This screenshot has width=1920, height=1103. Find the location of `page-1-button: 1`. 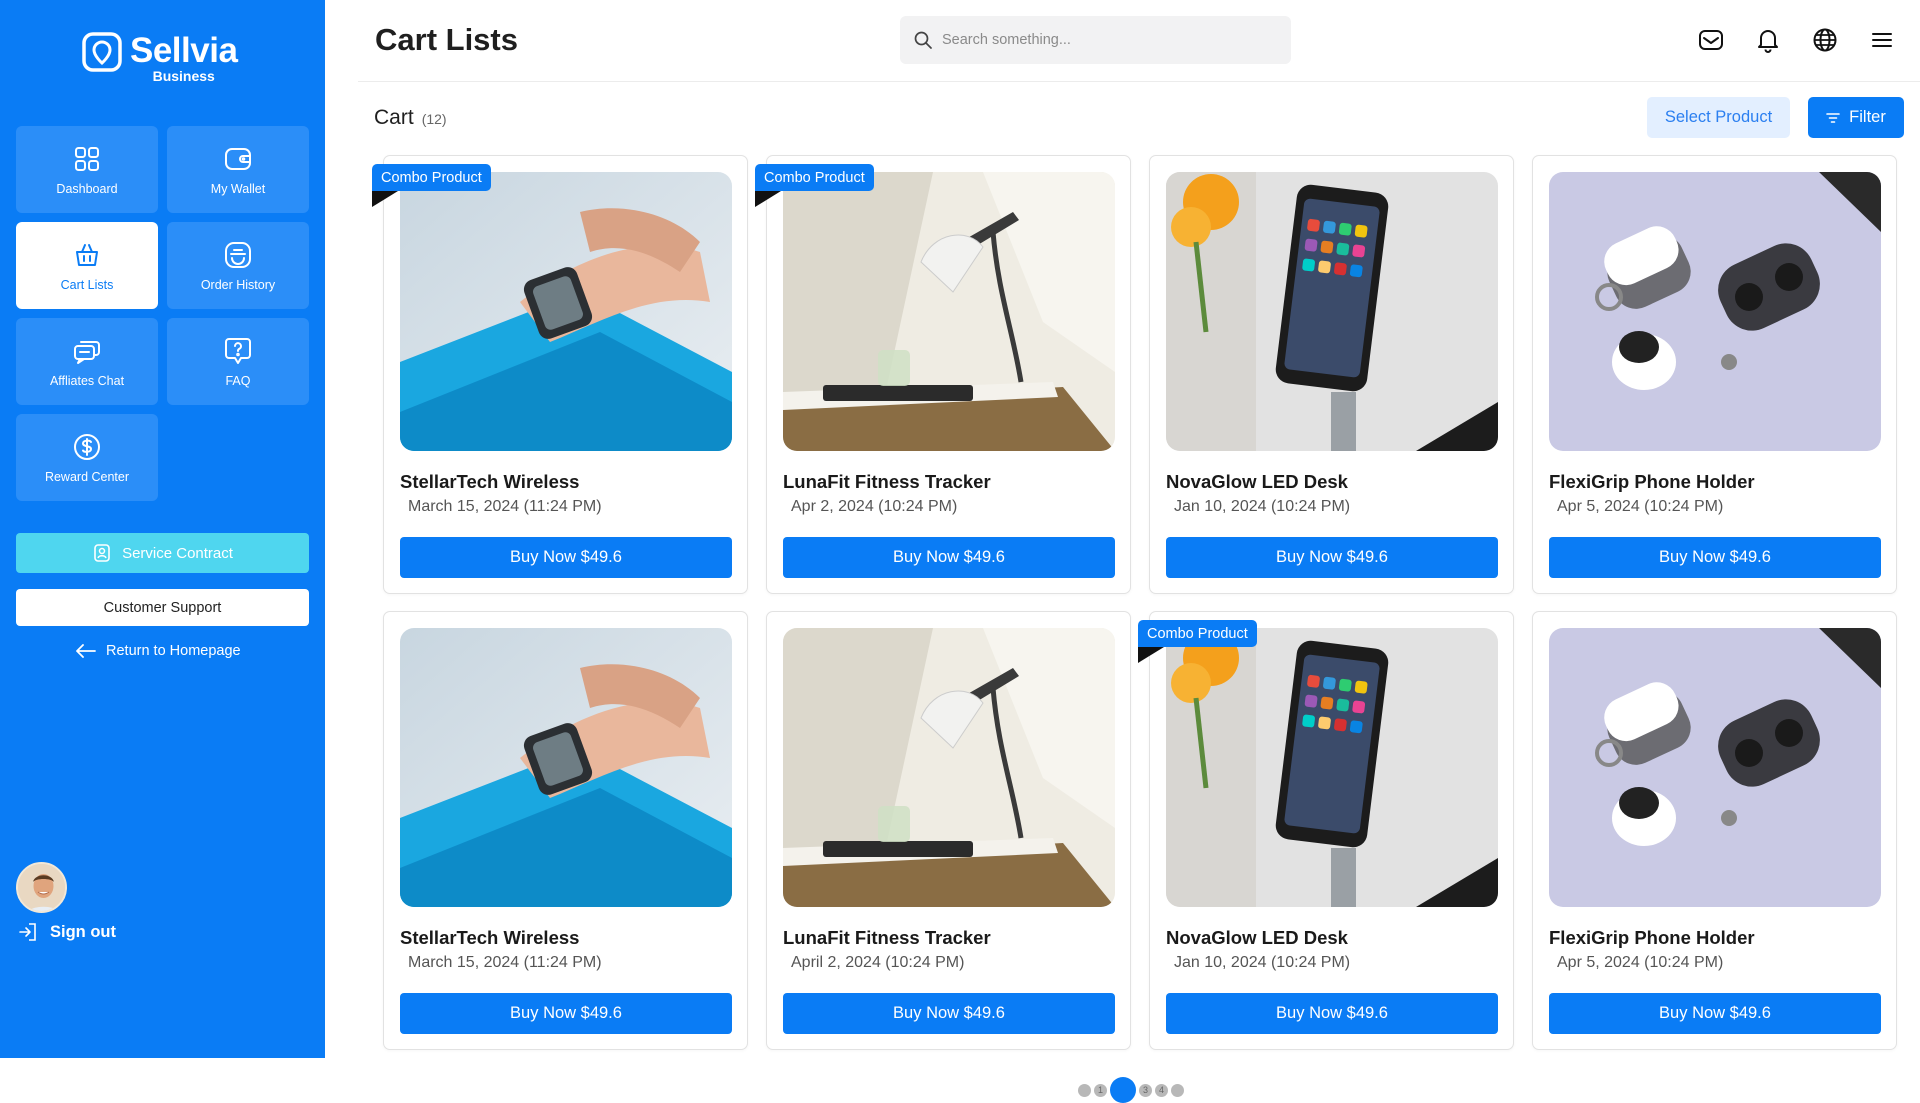

page-1-button: 1 is located at coordinates (1100, 1090).